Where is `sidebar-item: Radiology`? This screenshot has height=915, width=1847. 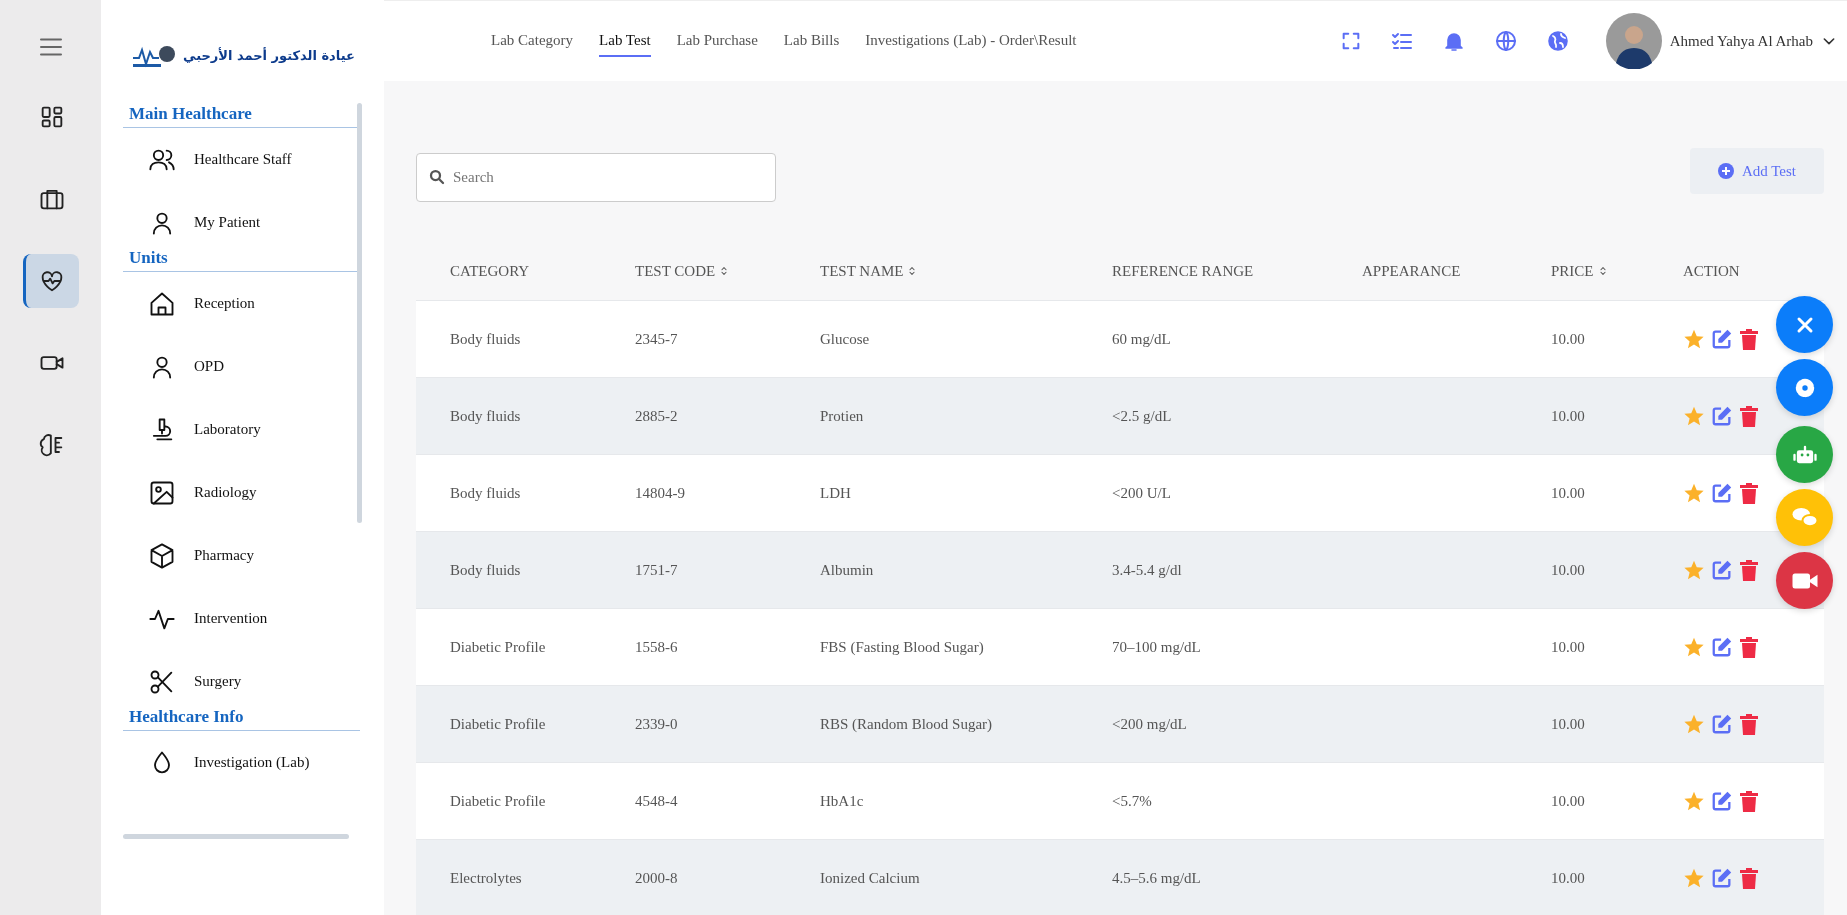
sidebar-item: Radiology is located at coordinates (241, 492).